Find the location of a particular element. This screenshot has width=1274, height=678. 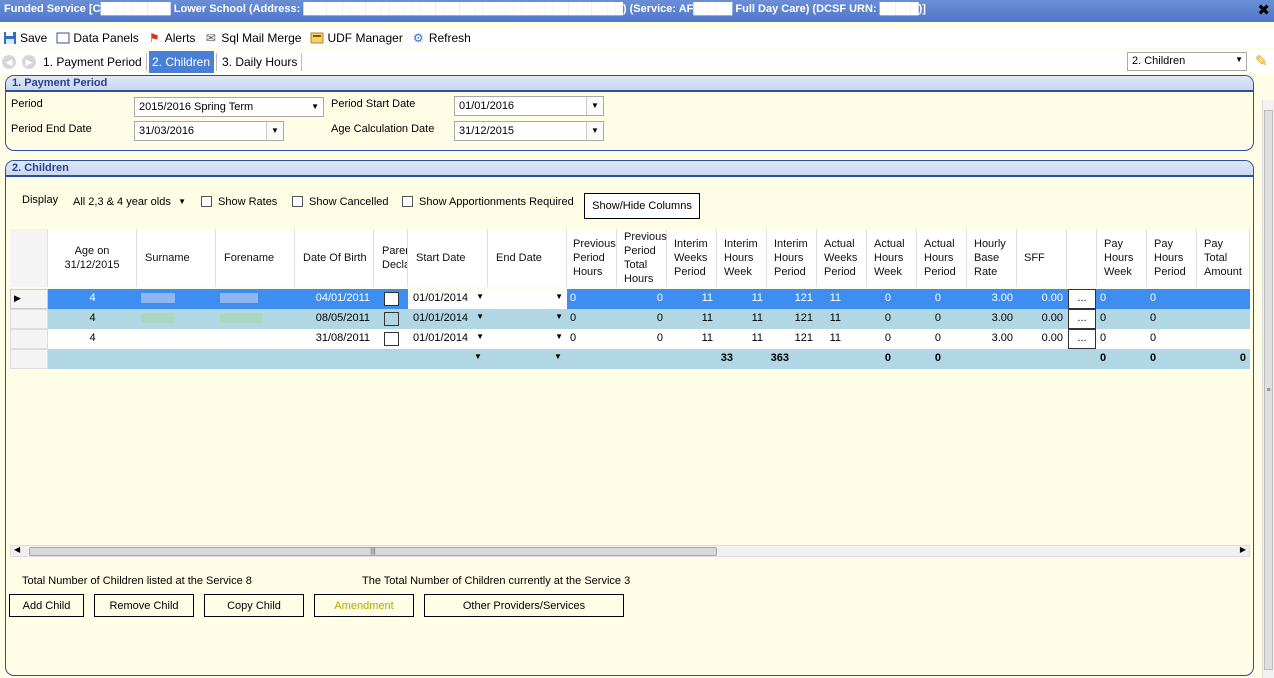

row-selector-arrow-icon: ▶ is located at coordinates (29, 299).